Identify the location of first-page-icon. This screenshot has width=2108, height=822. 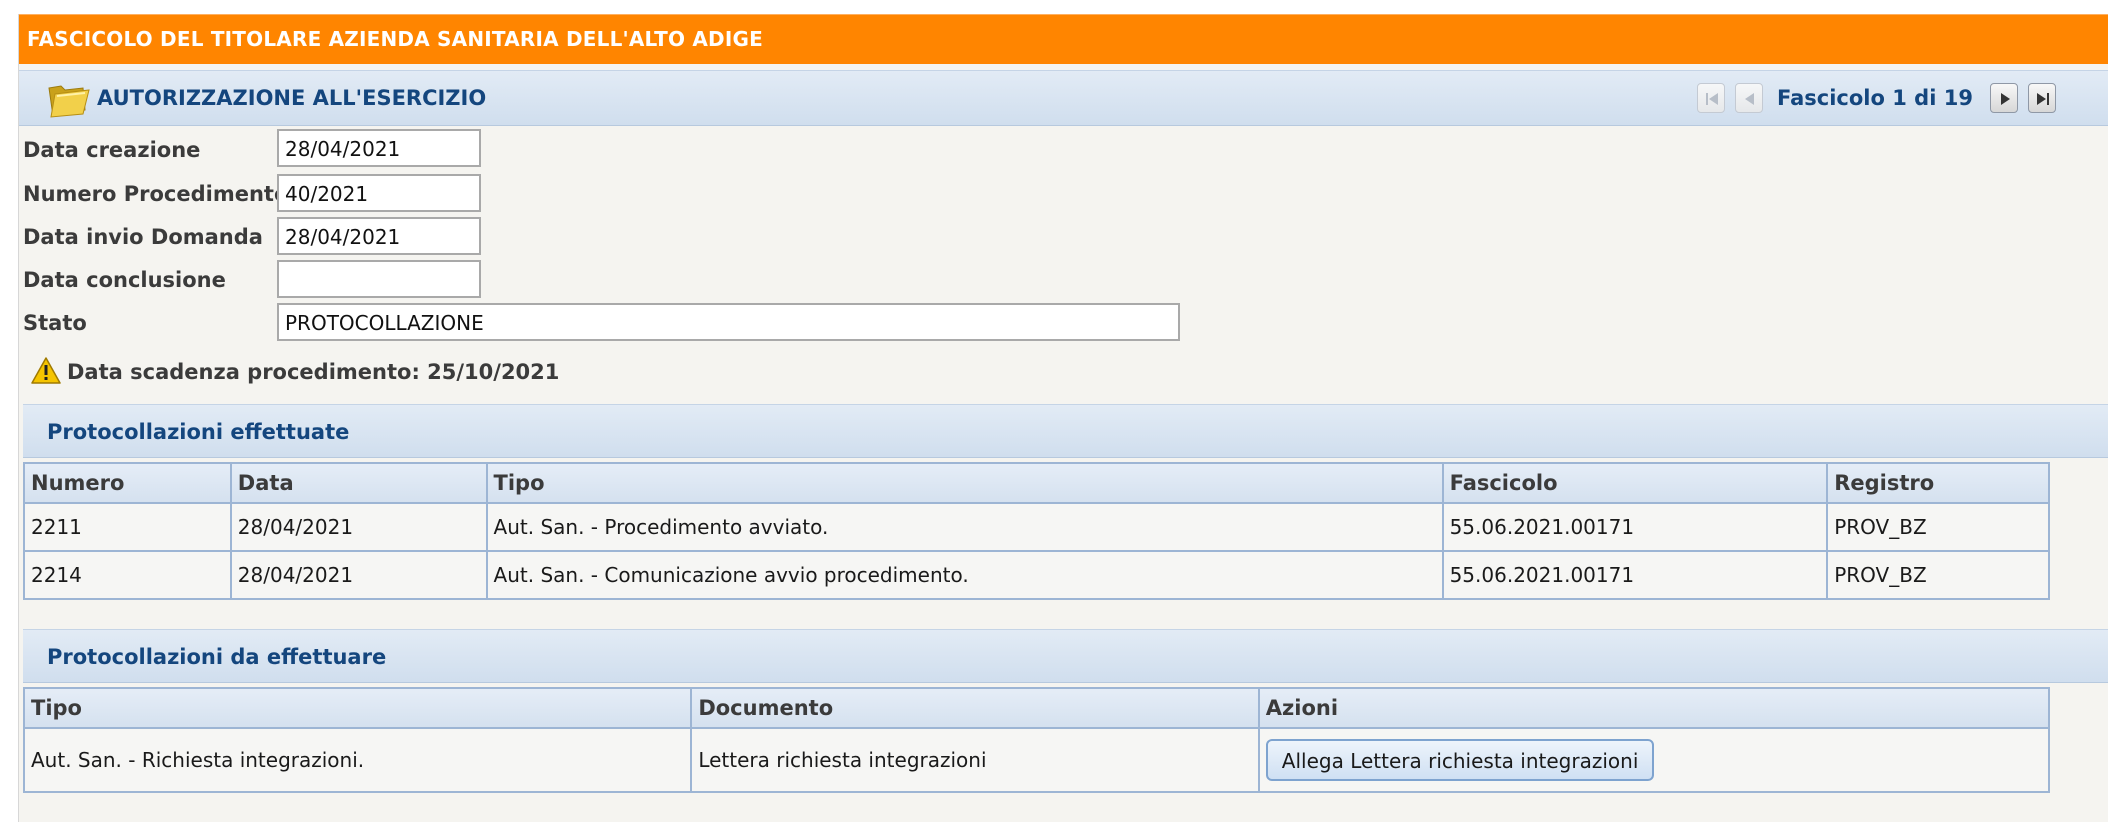
(1712, 99).